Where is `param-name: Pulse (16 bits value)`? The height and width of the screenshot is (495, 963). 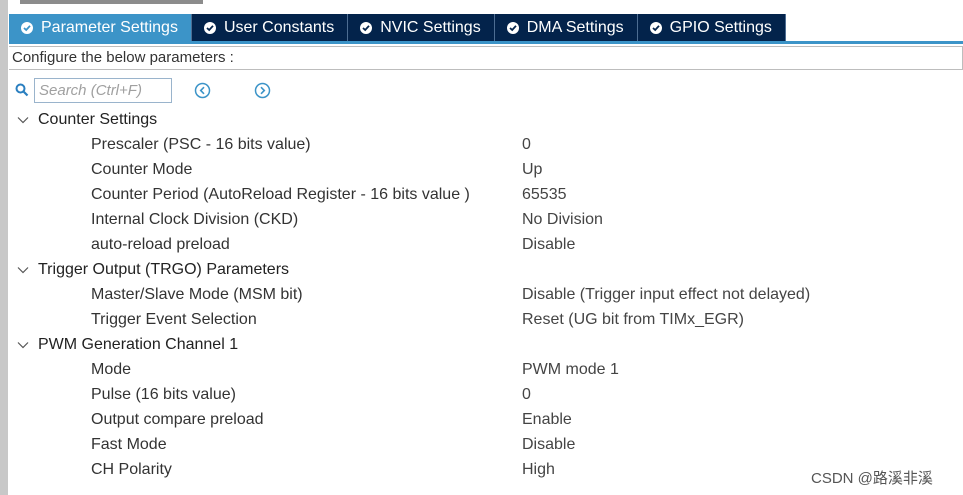
param-name: Pulse (16 bits value) is located at coordinates (163, 394).